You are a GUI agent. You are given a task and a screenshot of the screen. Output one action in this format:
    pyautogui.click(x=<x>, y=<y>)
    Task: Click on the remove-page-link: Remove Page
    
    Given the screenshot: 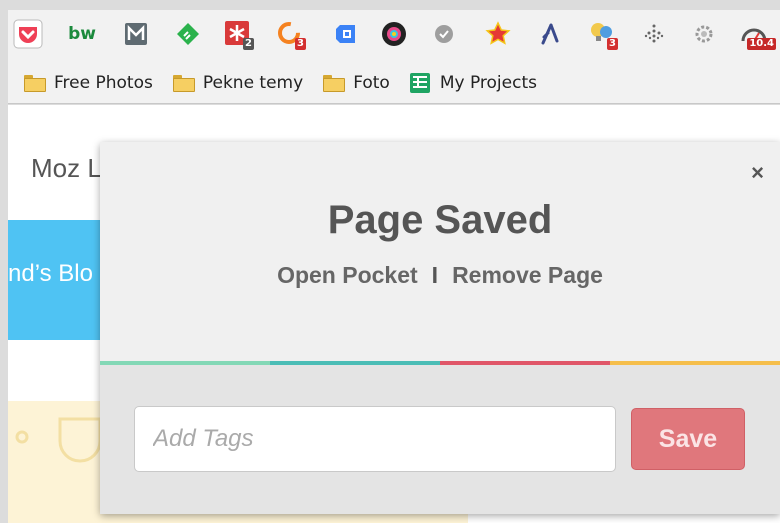 What is the action you would take?
    pyautogui.click(x=527, y=275)
    